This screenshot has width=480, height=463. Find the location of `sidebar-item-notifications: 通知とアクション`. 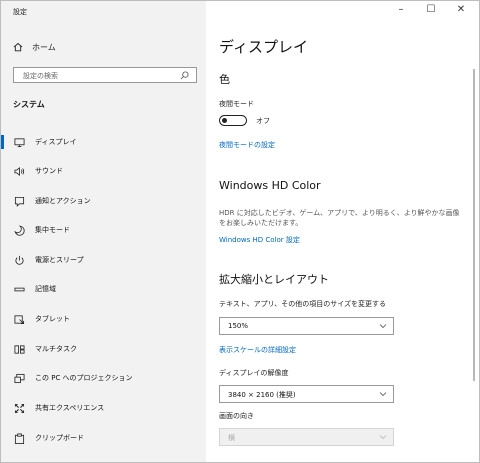

sidebar-item-notifications: 通知とアクション is located at coordinates (103, 201).